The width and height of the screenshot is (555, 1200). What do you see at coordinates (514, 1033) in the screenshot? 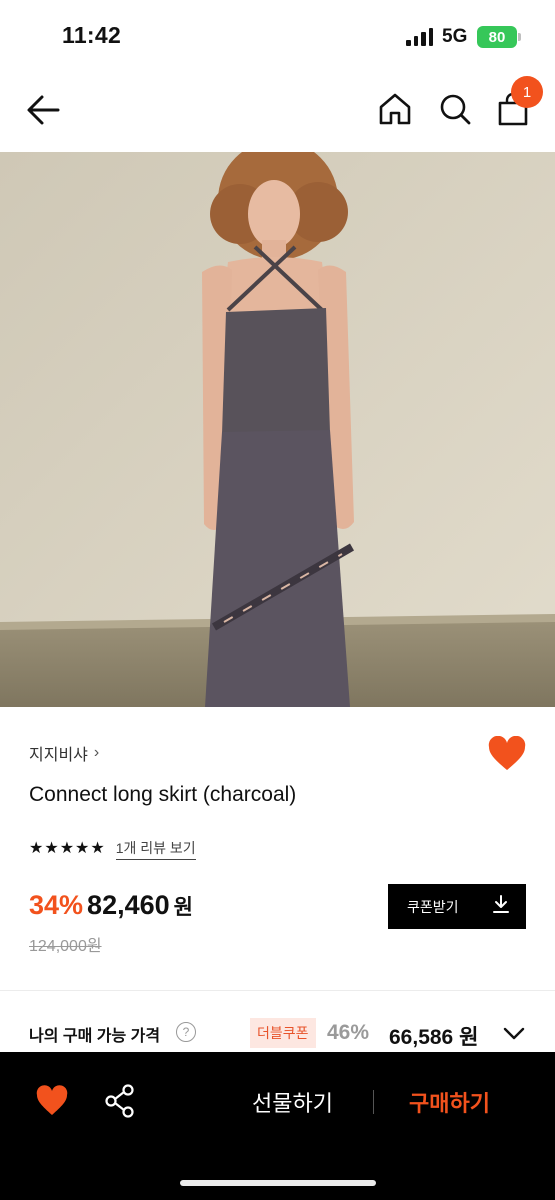
I see `chevron-down-icon` at bounding box center [514, 1033].